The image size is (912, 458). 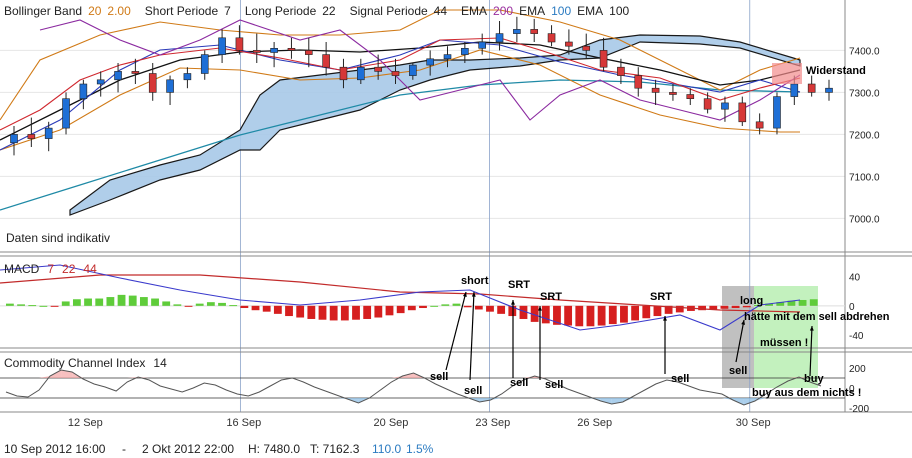 What do you see at coordinates (751, 301) in the screenshot?
I see `annotation-label: long` at bounding box center [751, 301].